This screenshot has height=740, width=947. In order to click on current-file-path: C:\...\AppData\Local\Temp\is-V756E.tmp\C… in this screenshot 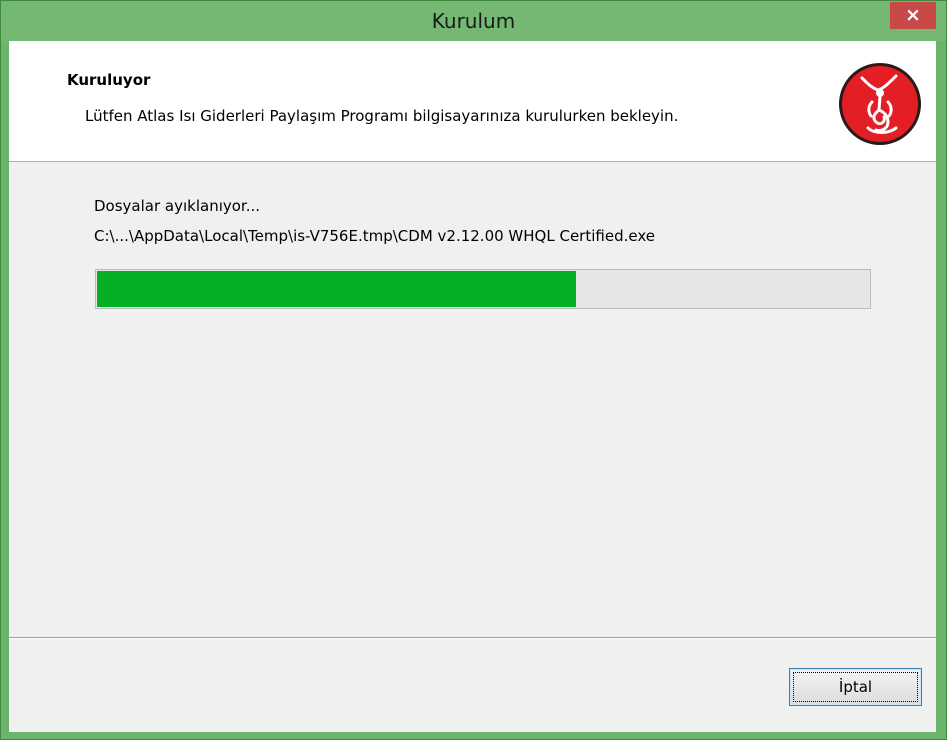, I will do `click(374, 236)`.